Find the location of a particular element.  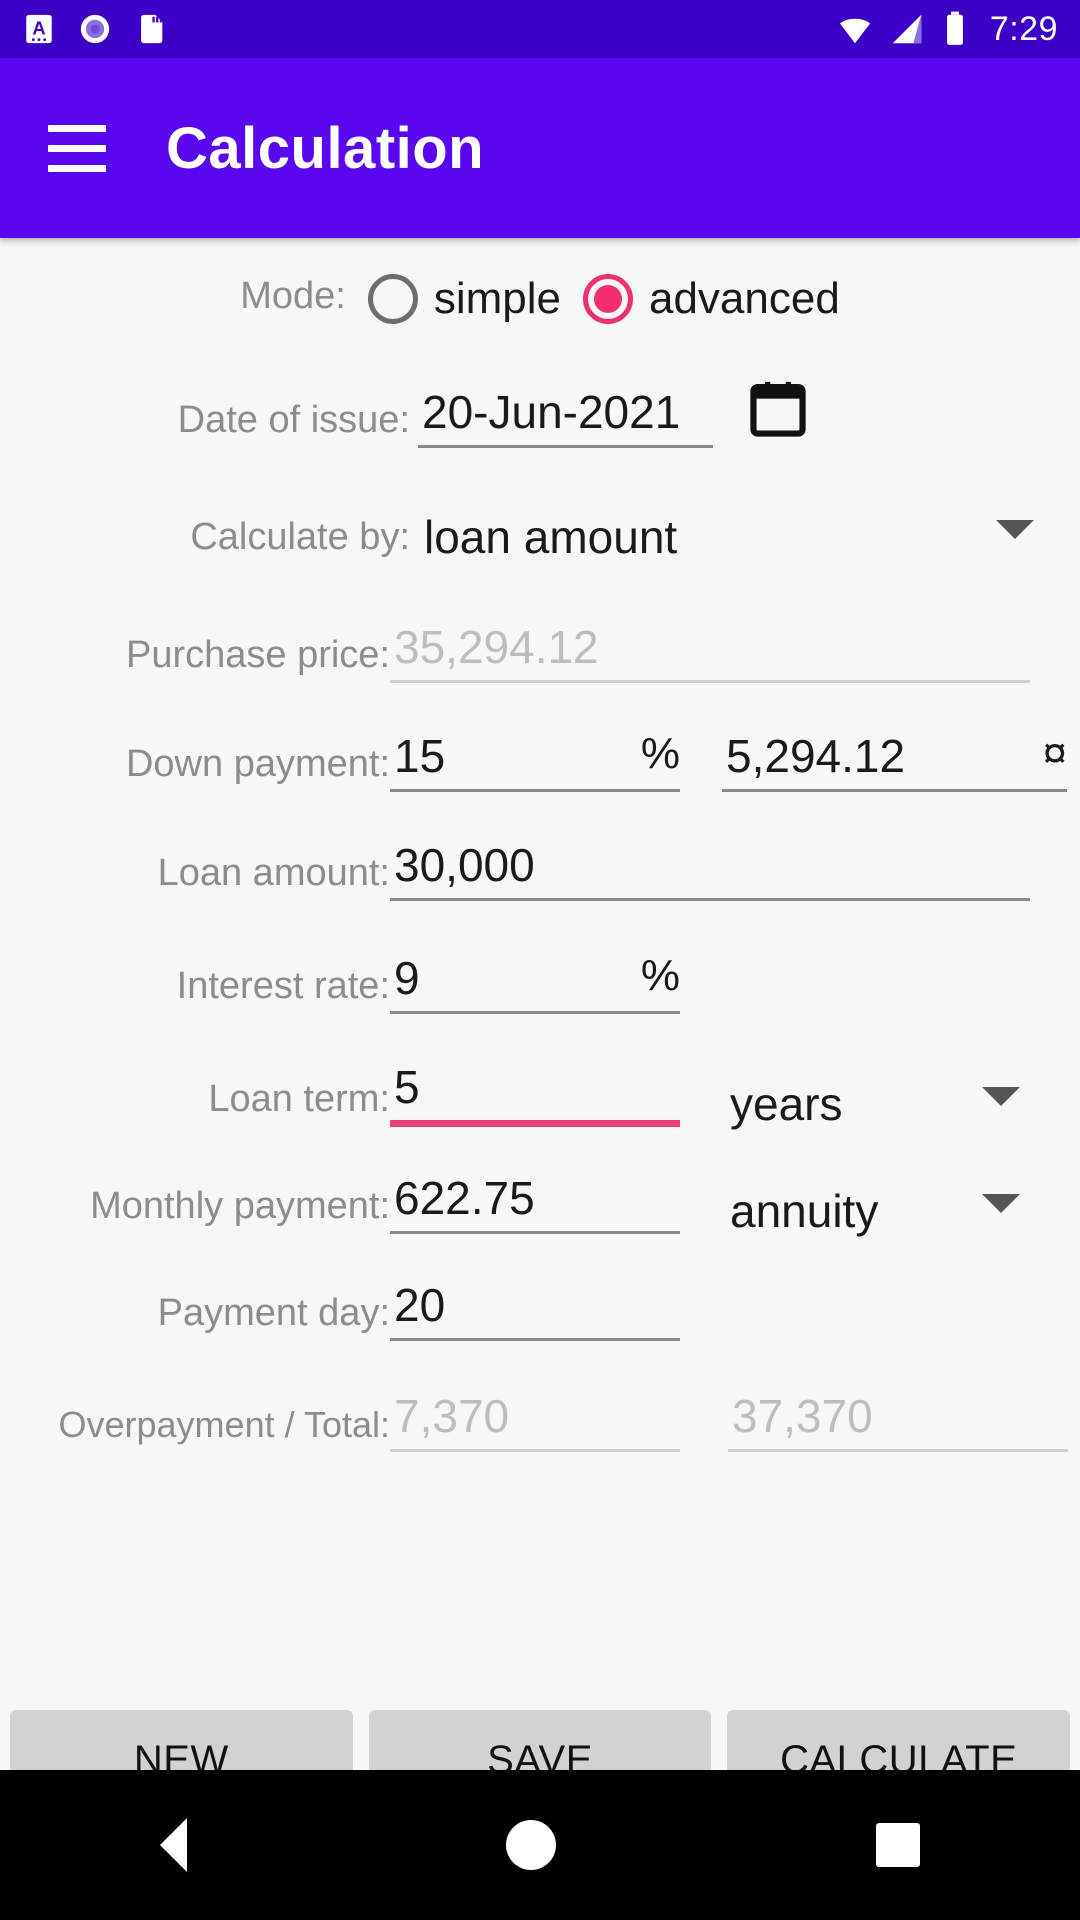

overpayment-total-row: Overpayment / Total: 7,370 37,370 is located at coordinates (540, 1422).